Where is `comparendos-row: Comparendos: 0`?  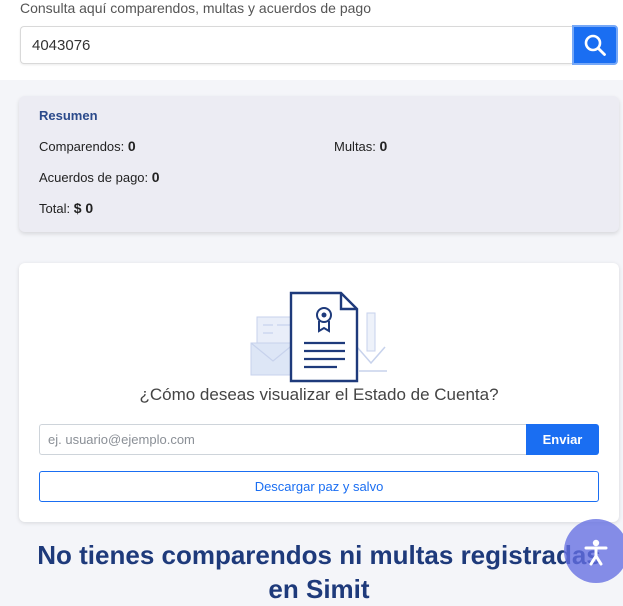
comparendos-row: Comparendos: 0 is located at coordinates (87, 146).